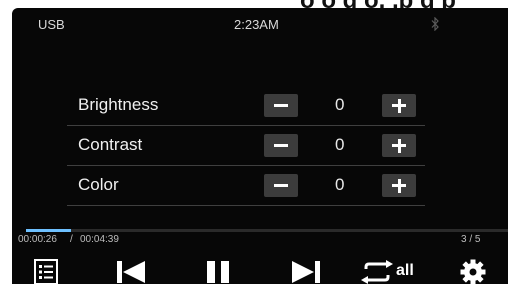 The height and width of the screenshot is (284, 510). Describe the element at coordinates (46, 271) in the screenshot. I see `list-icon` at that location.